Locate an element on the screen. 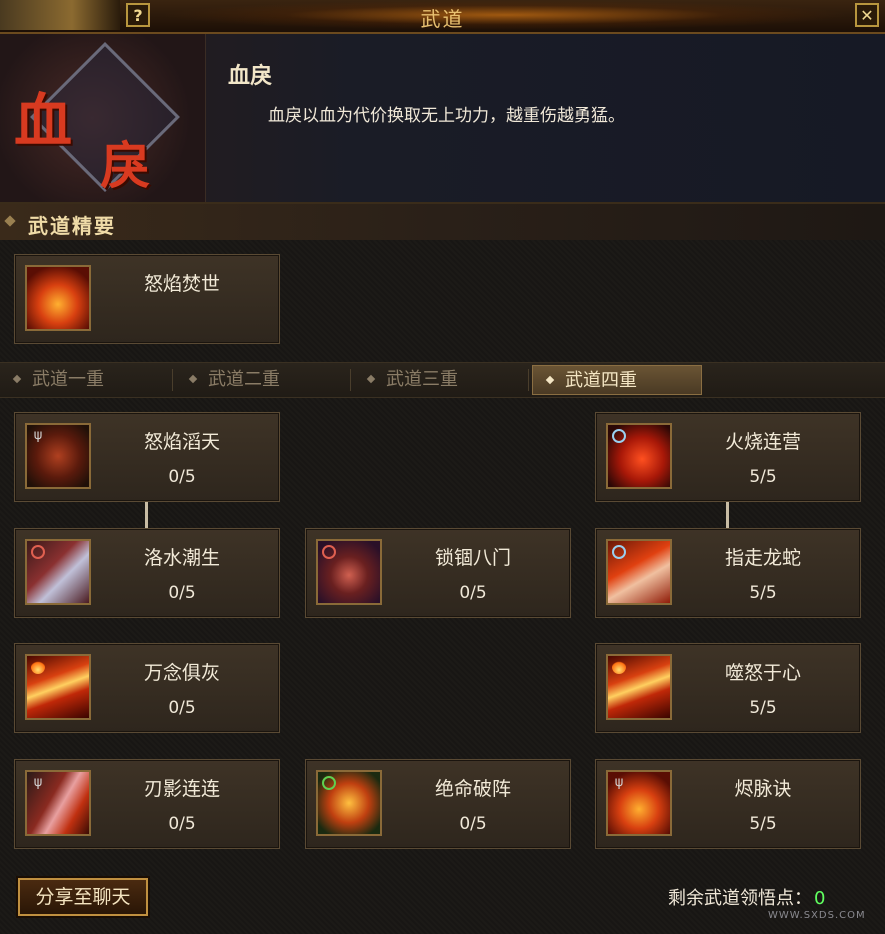 The height and width of the screenshot is (934, 885). skill-card: 绝命破阵 0/5 is located at coordinates (438, 804).